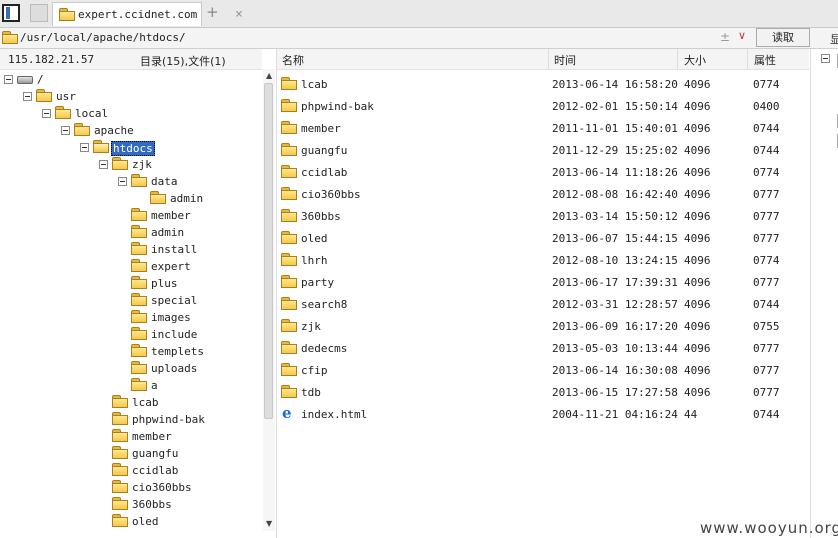  Describe the element at coordinates (543, 194) in the screenshot. I see `file-row: cio360bbs 2012-08-08 16:42:40 4096 0777` at that location.